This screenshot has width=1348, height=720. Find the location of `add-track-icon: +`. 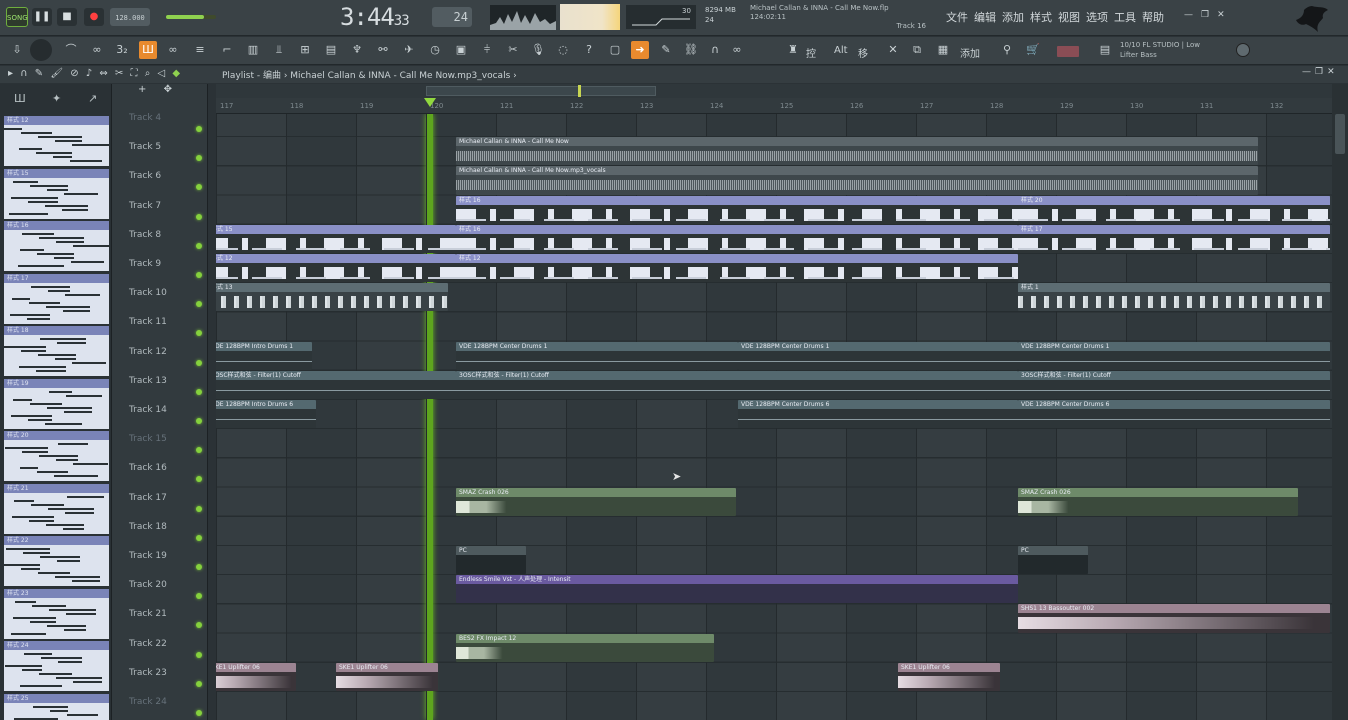

add-track-icon: + is located at coordinates (142, 89).